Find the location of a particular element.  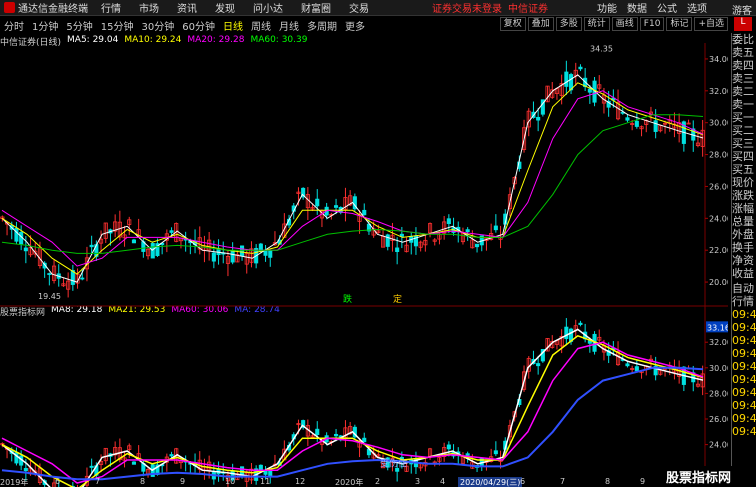

tab-period: 多周期 is located at coordinates (322, 25).